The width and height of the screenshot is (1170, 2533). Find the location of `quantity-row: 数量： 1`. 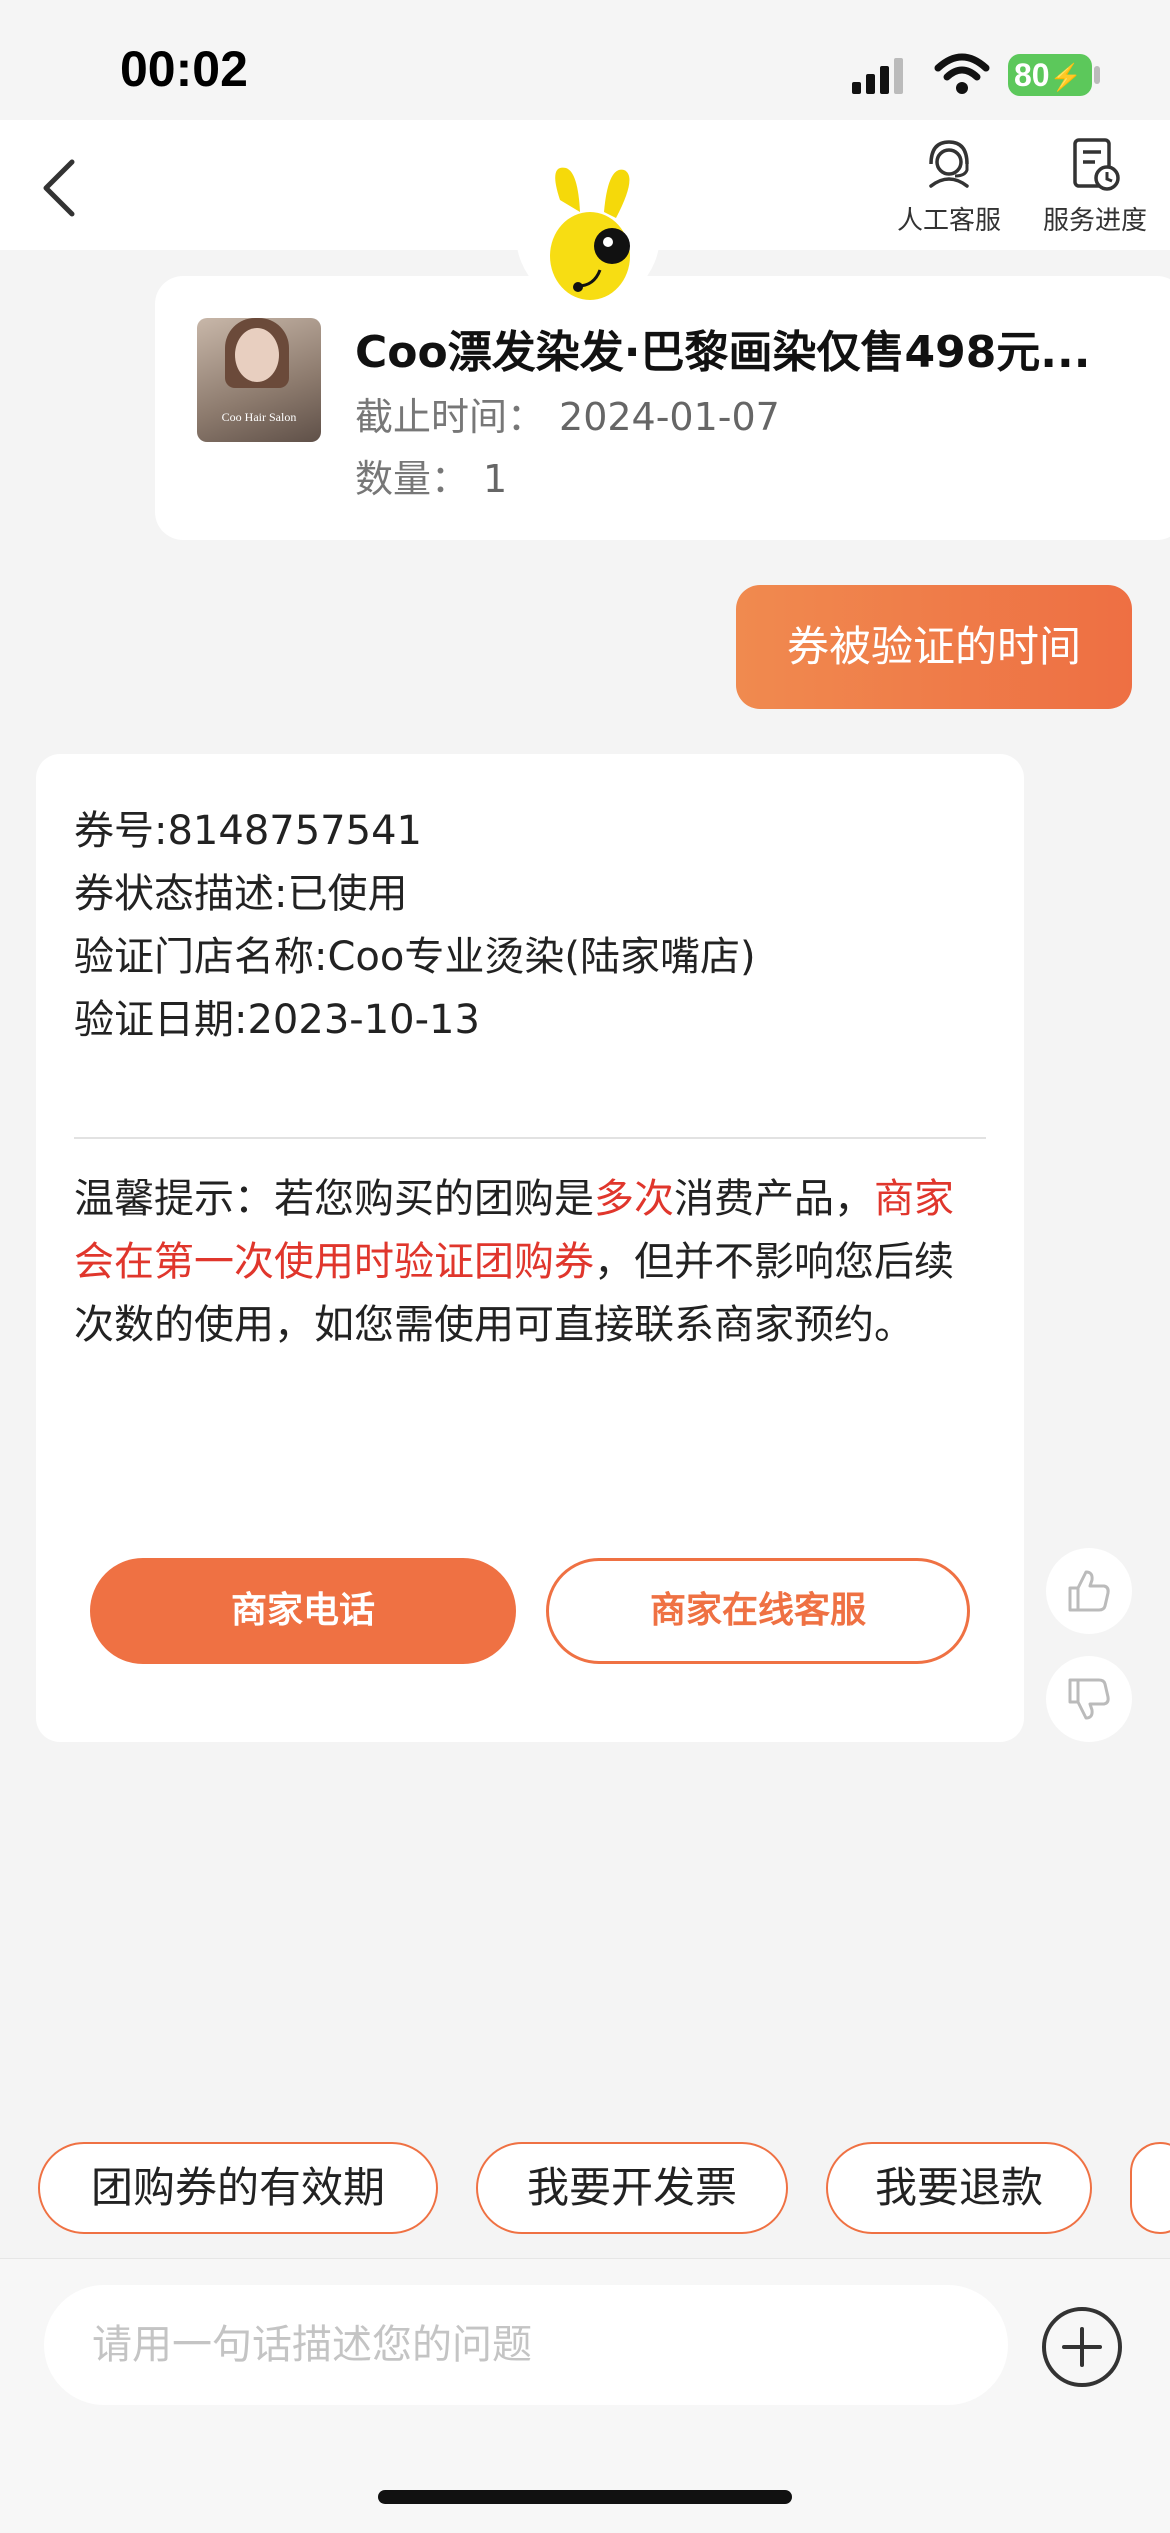

quantity-row: 数量： 1 is located at coordinates (431, 475).